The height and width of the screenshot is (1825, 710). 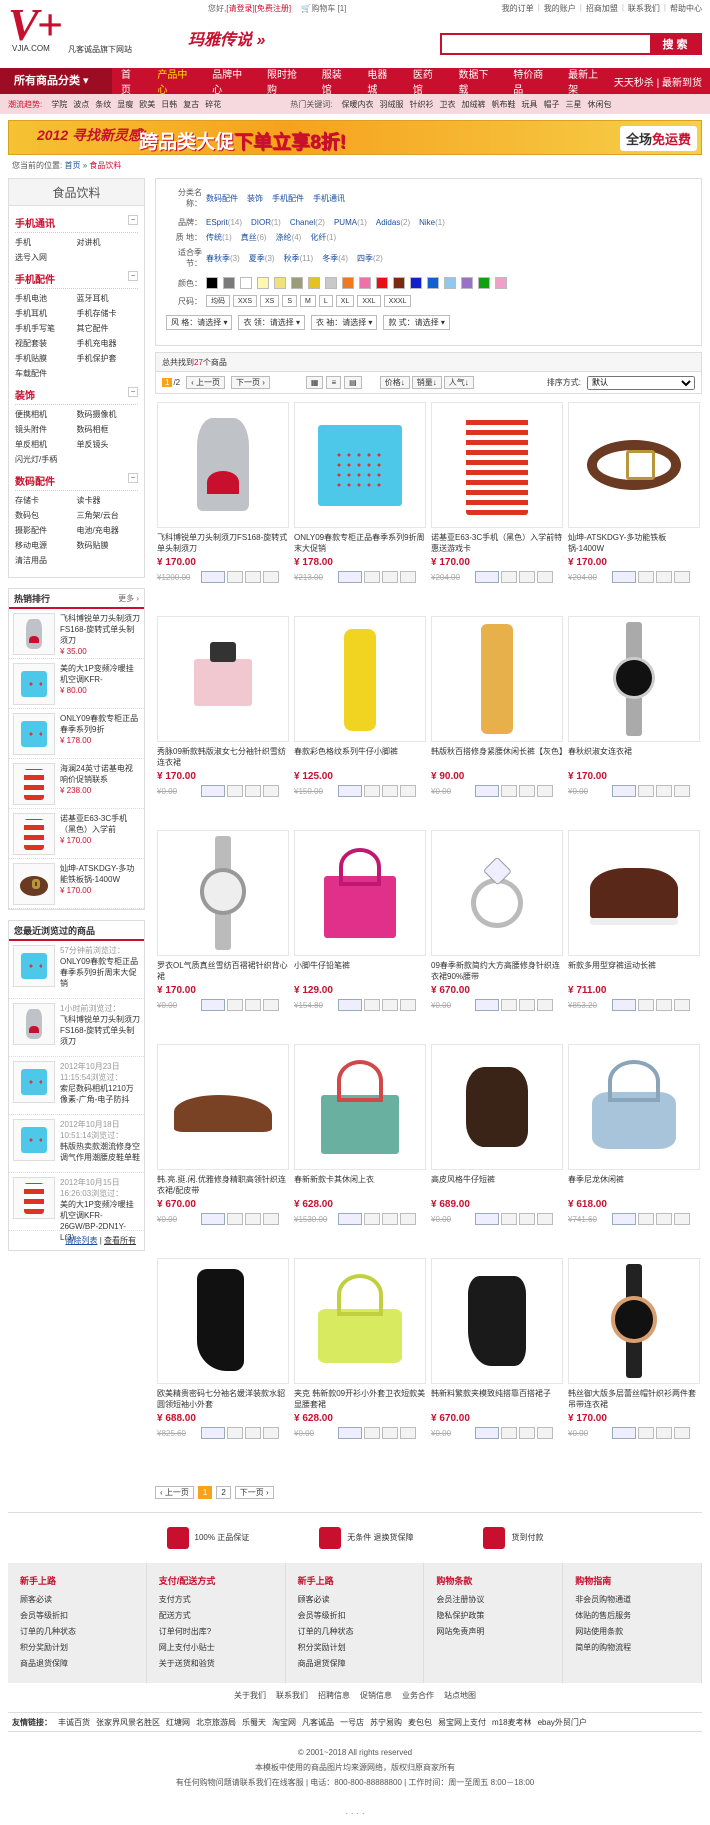 I want to click on clear-list-link: 清除列表, so click(x=81, y=1240).